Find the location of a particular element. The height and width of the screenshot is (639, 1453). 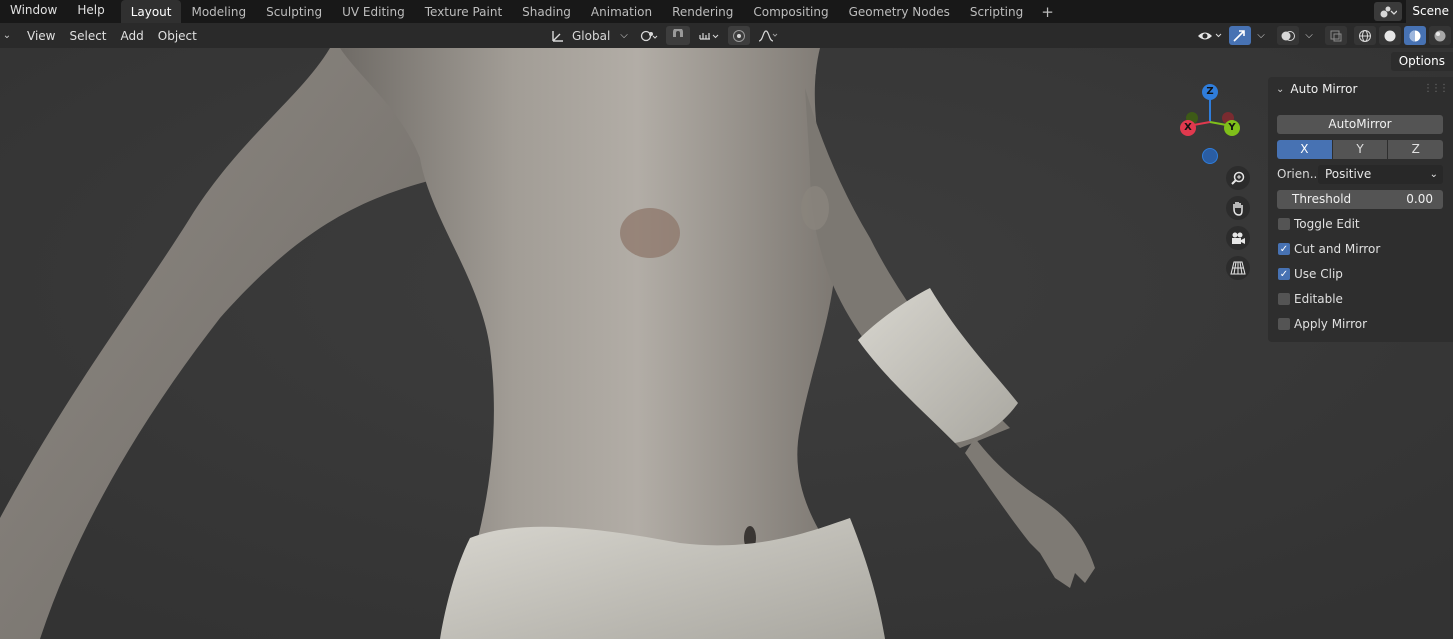

options-dropdown: Options is located at coordinates (1421, 61).